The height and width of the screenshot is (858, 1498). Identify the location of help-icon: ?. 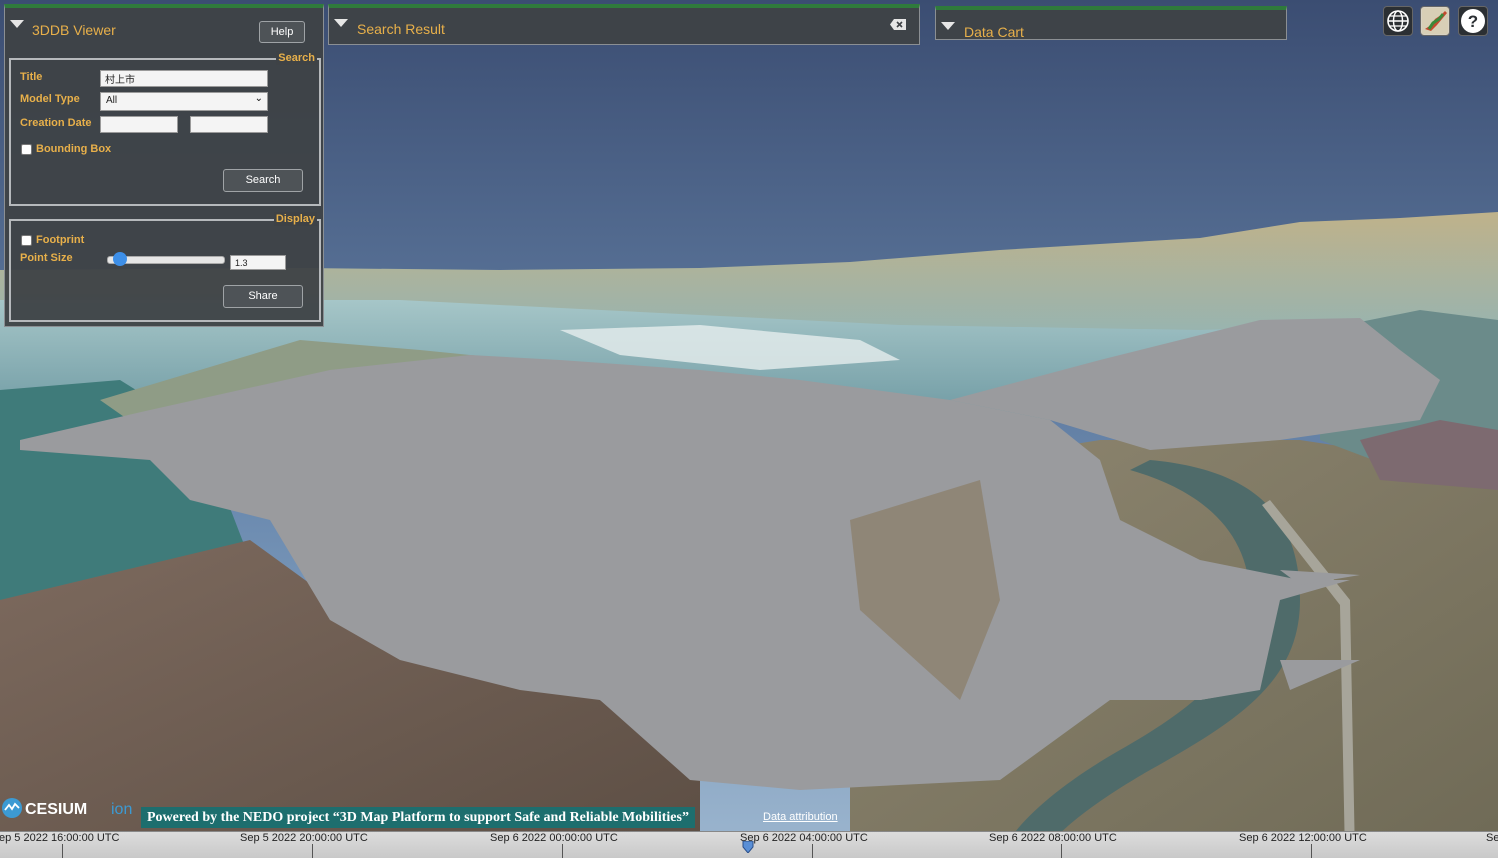
(1473, 21).